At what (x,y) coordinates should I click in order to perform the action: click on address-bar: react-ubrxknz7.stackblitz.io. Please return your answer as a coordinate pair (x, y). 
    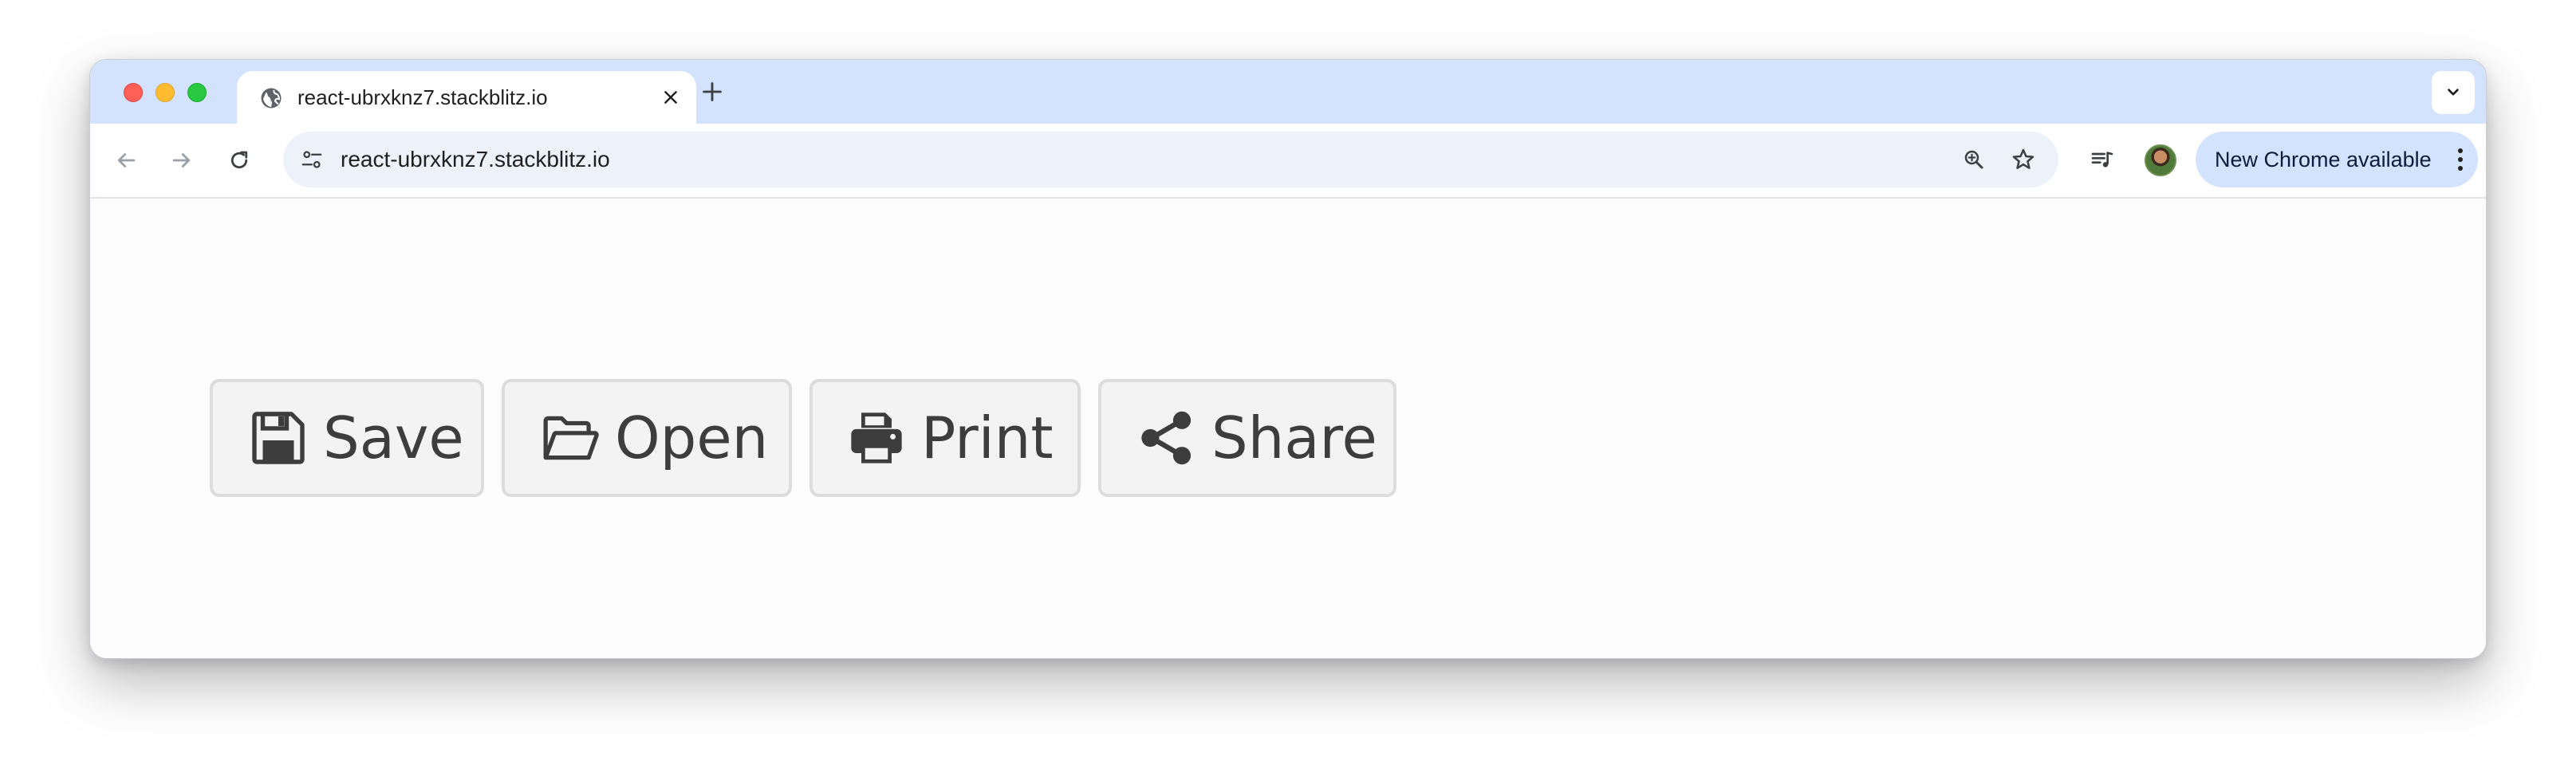
    Looking at the image, I should click on (1170, 159).